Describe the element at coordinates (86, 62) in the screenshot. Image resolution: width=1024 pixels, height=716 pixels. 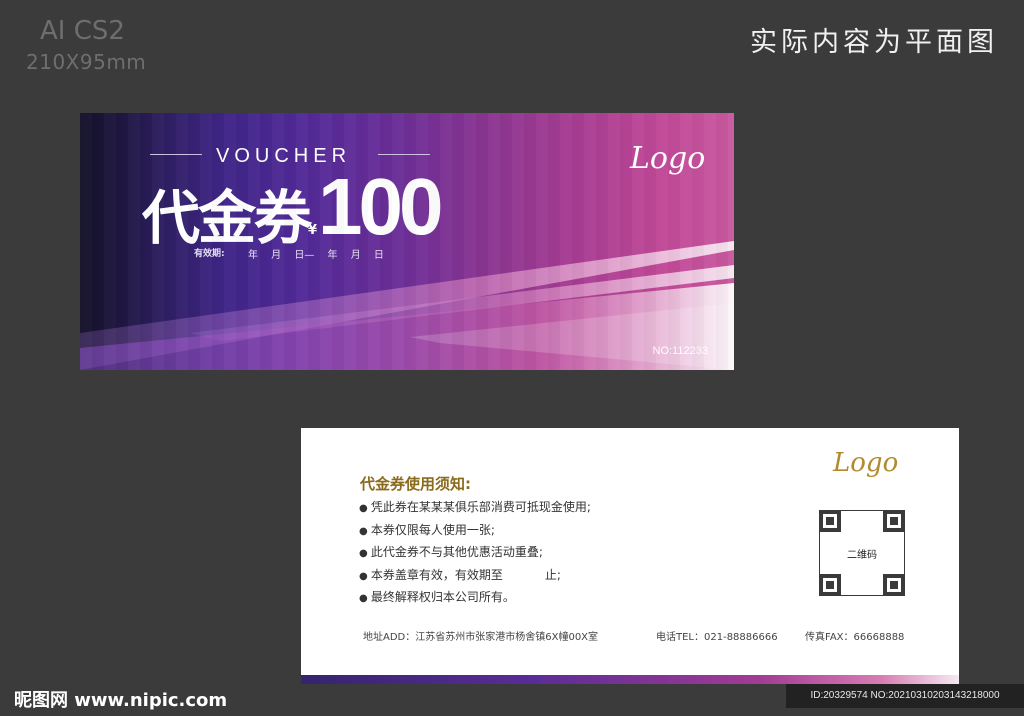
I see `dimensions-label: 210X95mm` at that location.